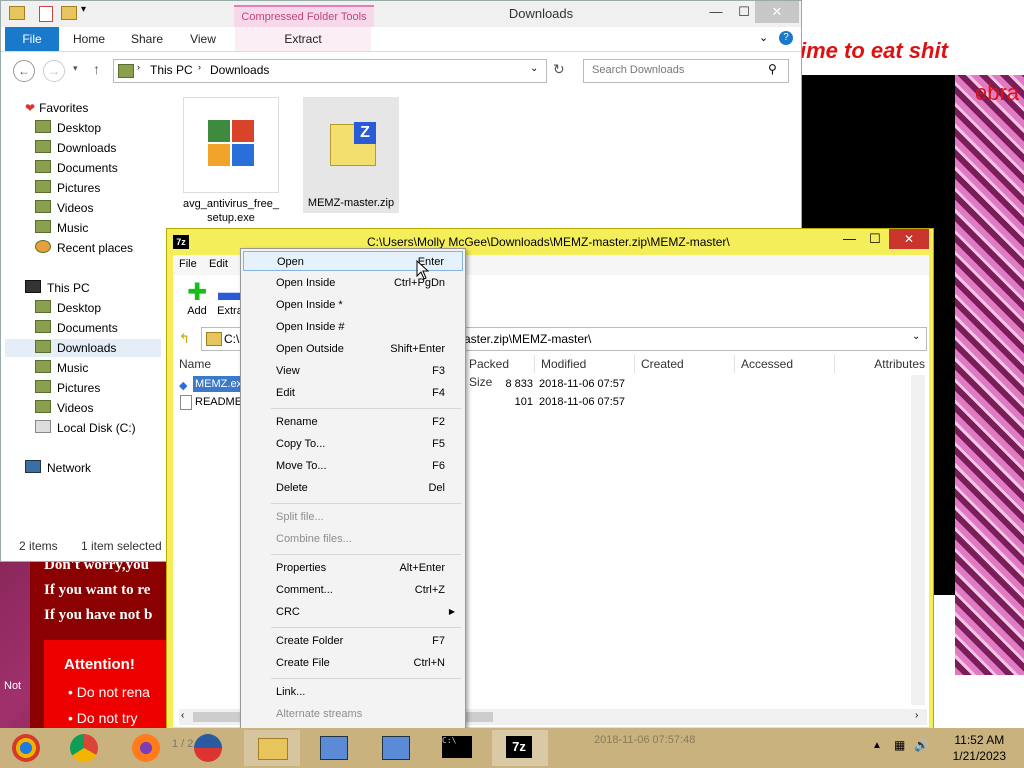 The height and width of the screenshot is (768, 1024). What do you see at coordinates (763, 37) in the screenshot?
I see `ribbon-expand-icon: ⌄` at bounding box center [763, 37].